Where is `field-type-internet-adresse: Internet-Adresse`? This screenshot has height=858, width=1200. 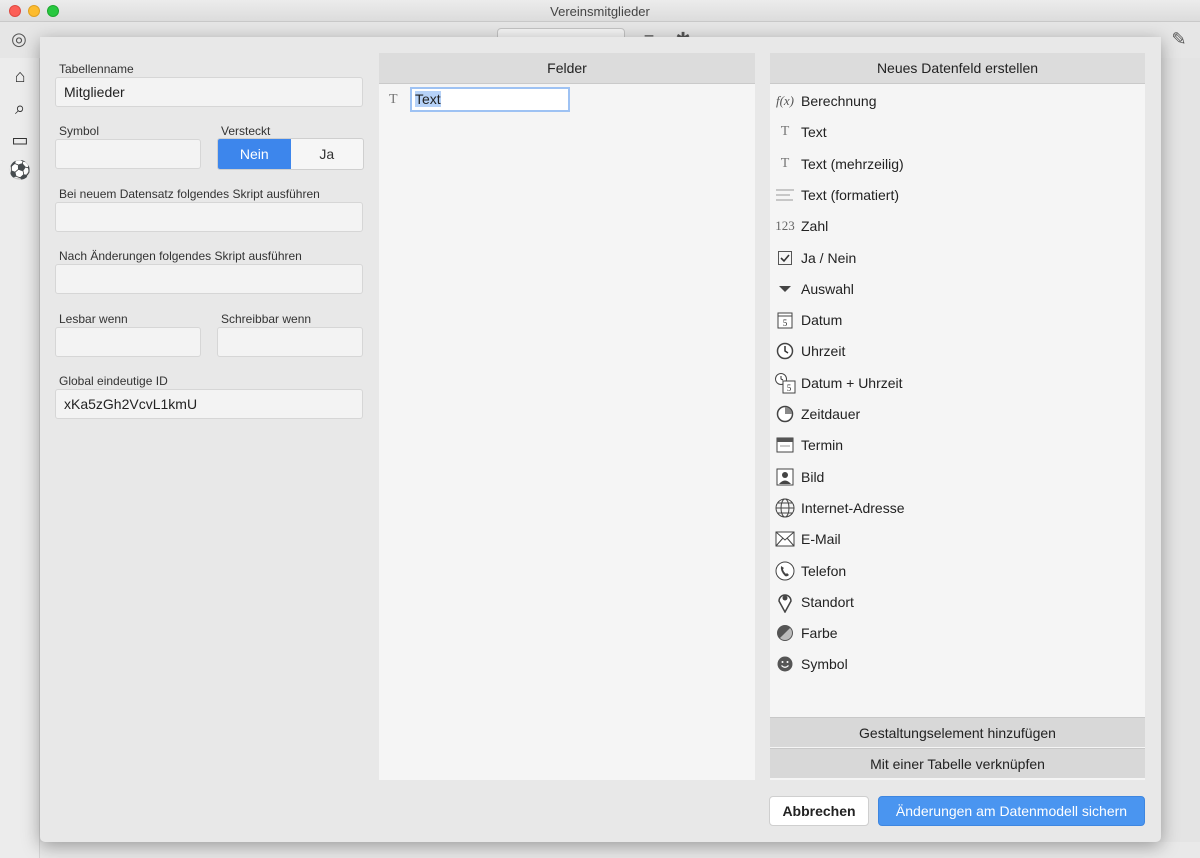
field-type-internet-adresse: Internet-Adresse is located at coordinates (957, 507).